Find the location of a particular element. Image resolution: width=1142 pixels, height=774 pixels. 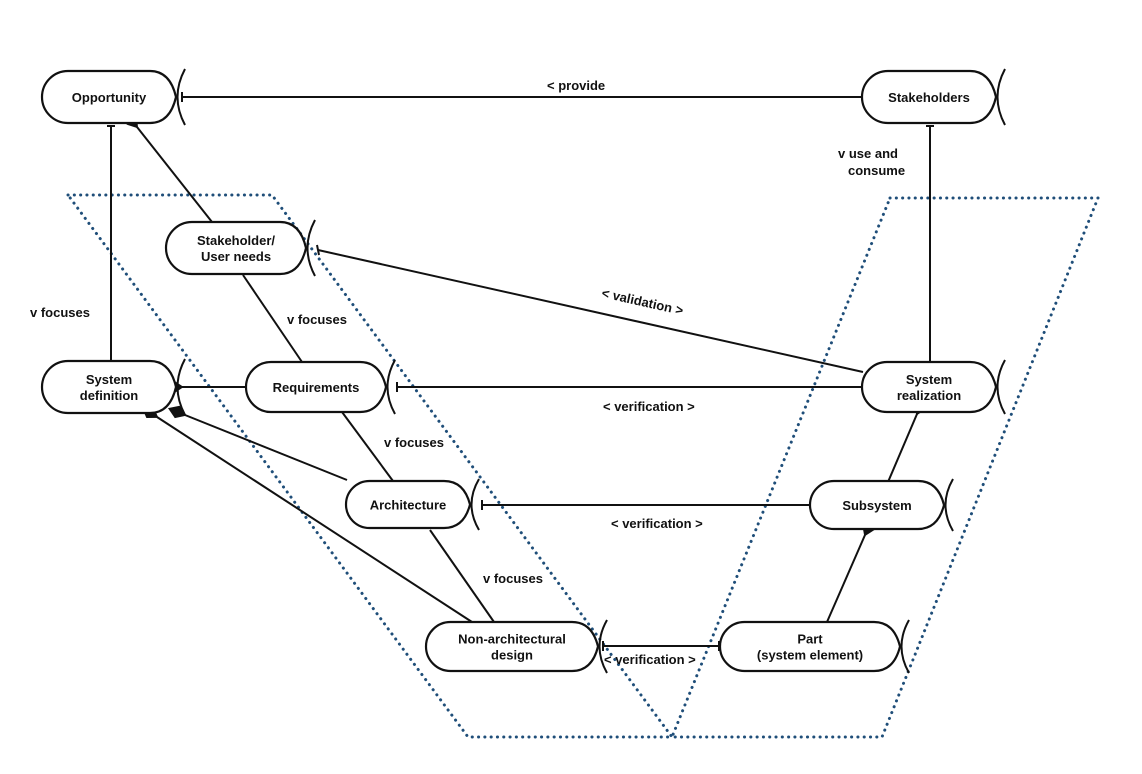

node-label: Subsystem is located at coordinates (876, 505).